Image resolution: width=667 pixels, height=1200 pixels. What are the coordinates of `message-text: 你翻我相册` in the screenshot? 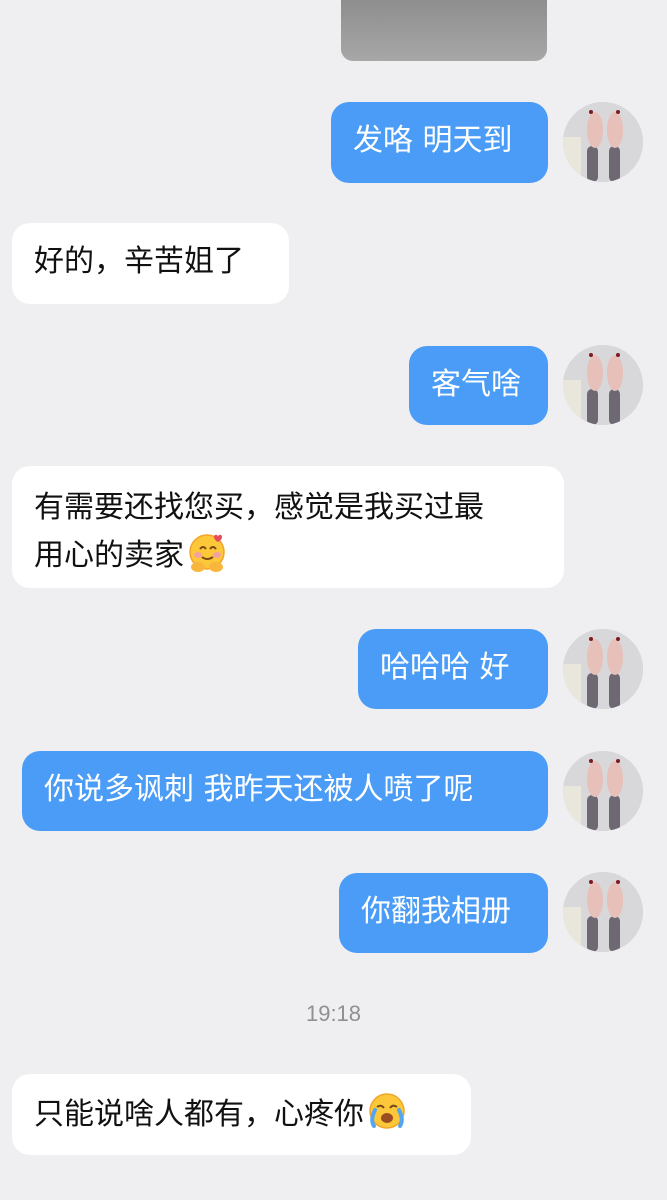 It's located at (436, 911).